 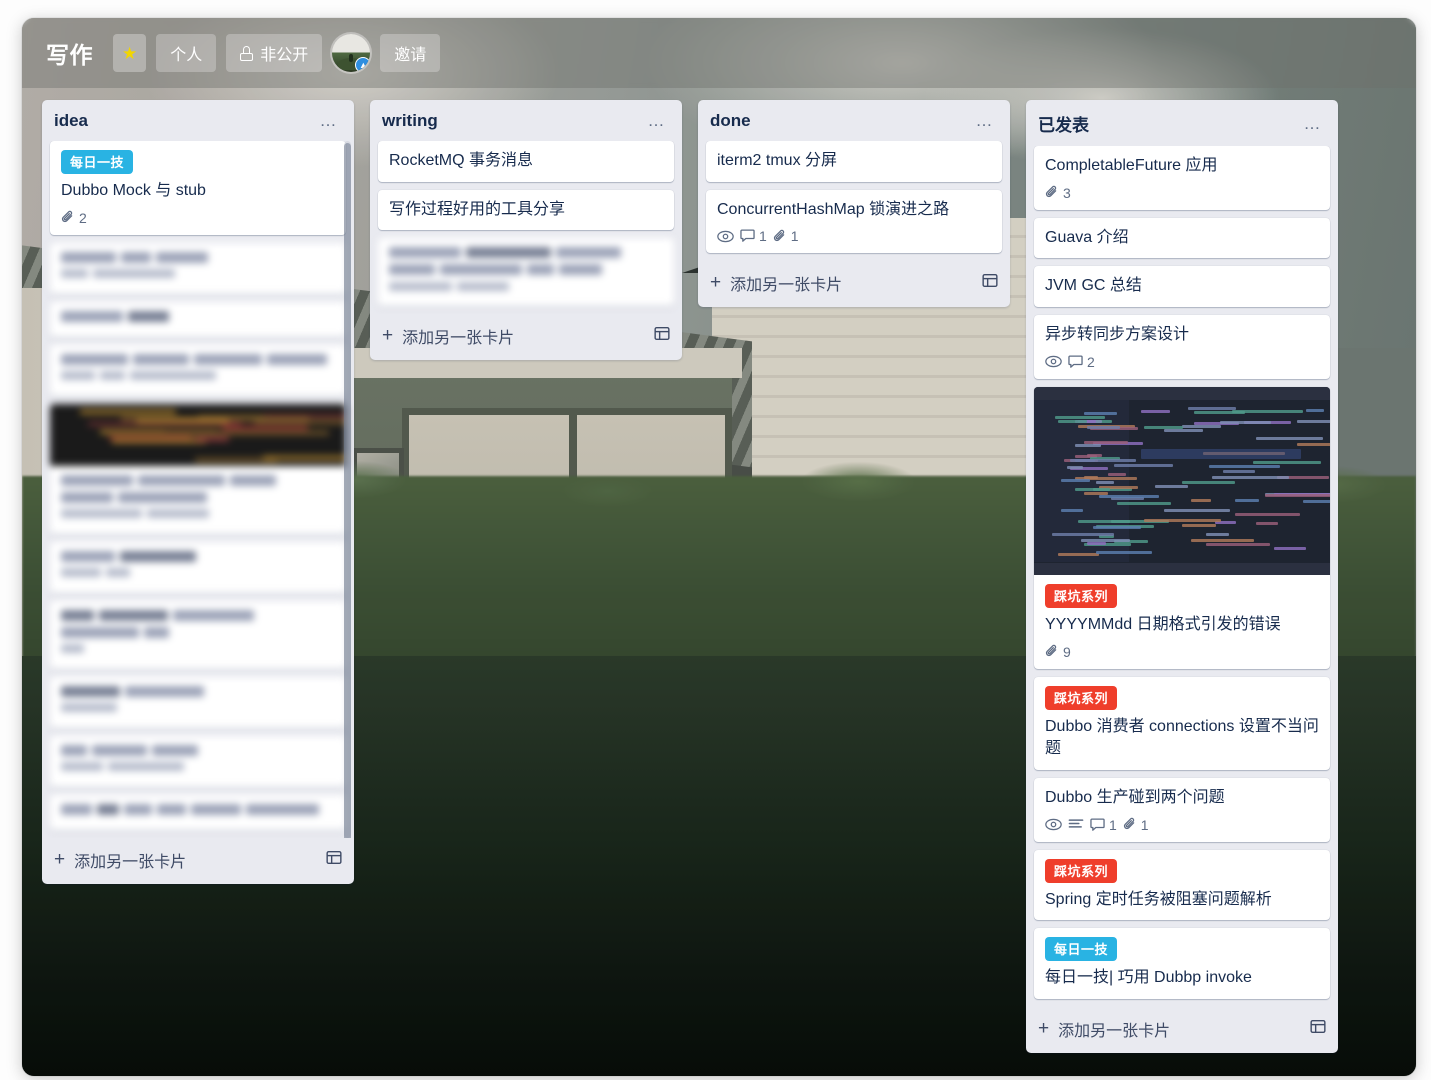 I want to click on list-title: writing, so click(x=410, y=121).